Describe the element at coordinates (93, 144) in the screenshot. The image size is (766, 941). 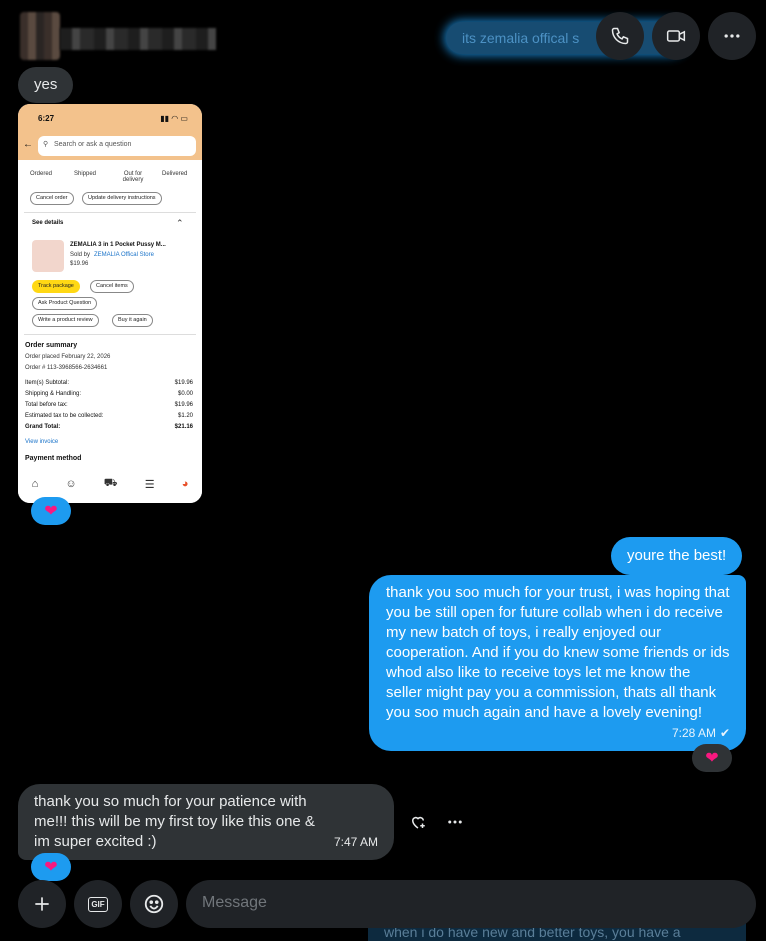
I see `search-placeholder: Search or ask a question` at that location.